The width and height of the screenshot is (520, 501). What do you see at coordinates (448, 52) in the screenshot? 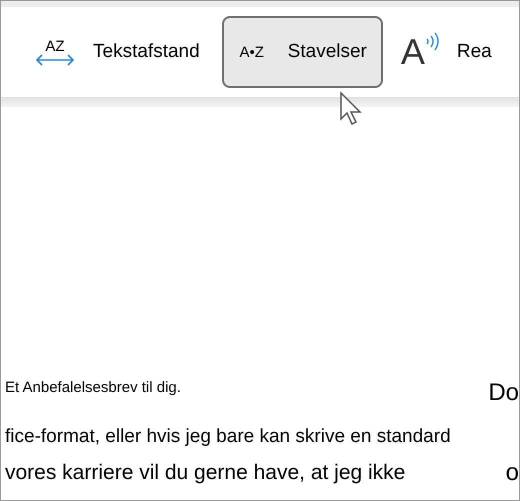
I see `toolbar-button: A Rea` at bounding box center [448, 52].